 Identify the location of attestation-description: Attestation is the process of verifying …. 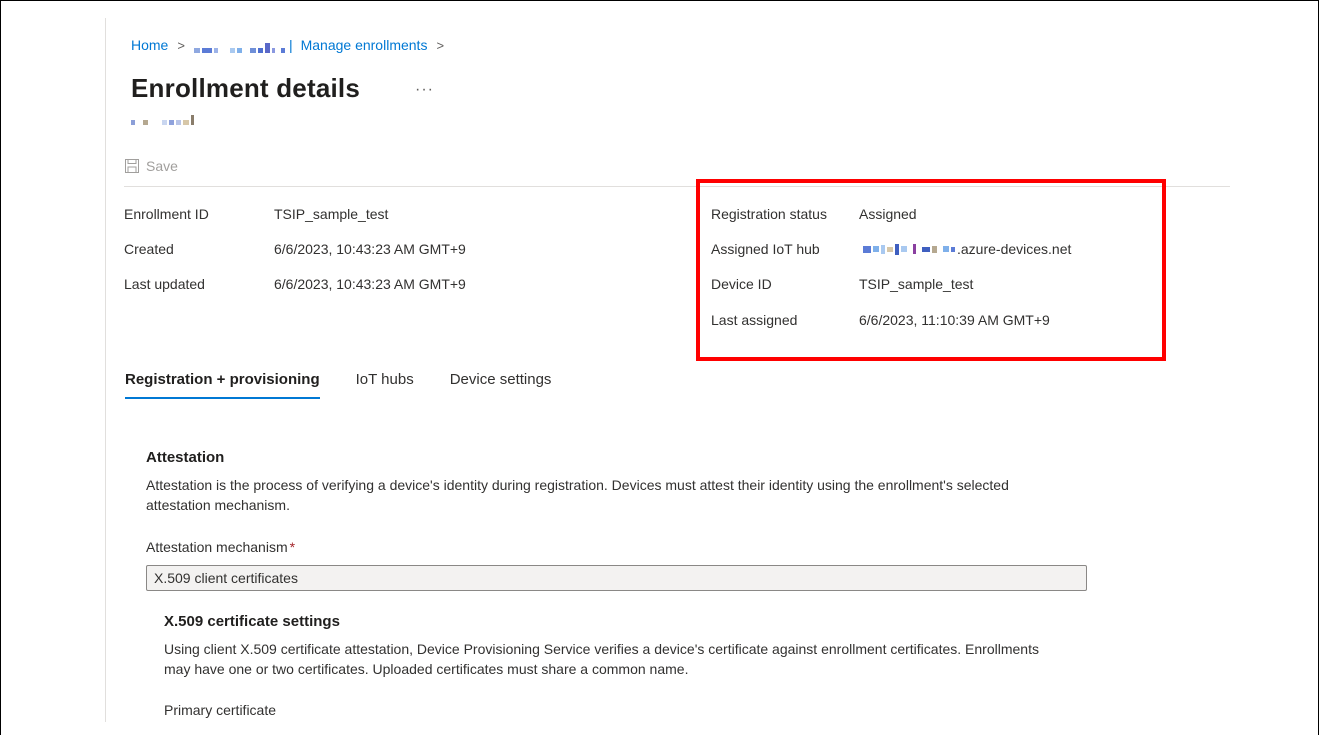
(577, 495).